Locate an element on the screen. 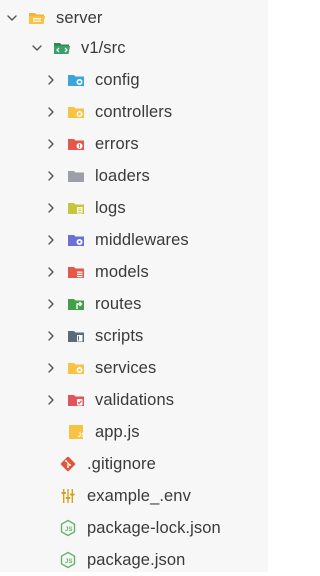  folder-errors-icon is located at coordinates (76, 144).